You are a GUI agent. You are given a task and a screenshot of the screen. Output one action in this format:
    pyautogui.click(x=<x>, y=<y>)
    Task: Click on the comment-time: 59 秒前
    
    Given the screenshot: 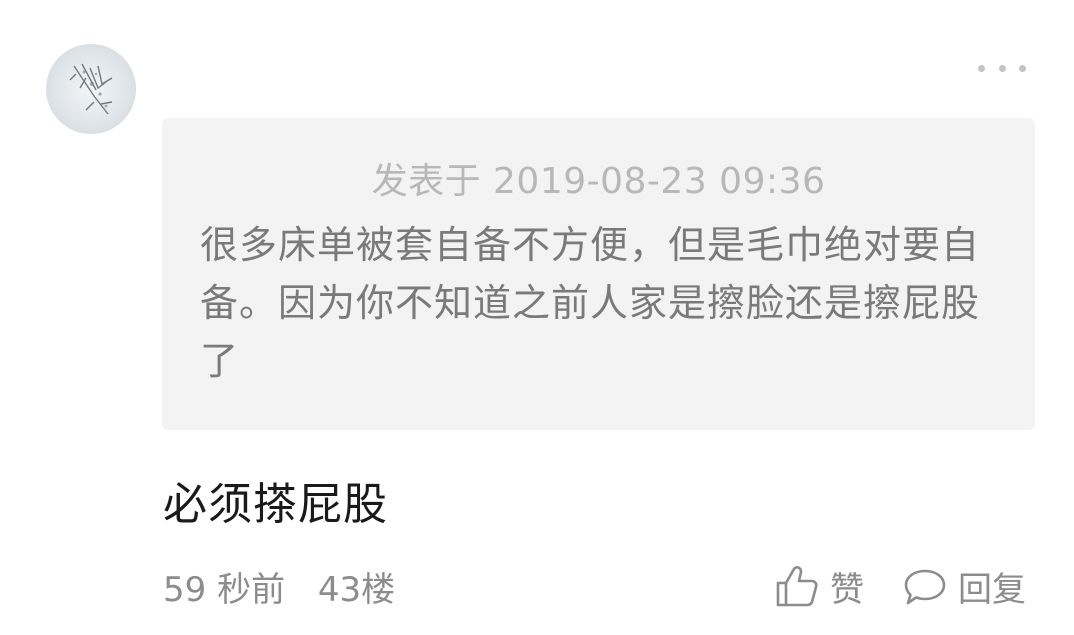 What is the action you would take?
    pyautogui.click(x=224, y=590)
    